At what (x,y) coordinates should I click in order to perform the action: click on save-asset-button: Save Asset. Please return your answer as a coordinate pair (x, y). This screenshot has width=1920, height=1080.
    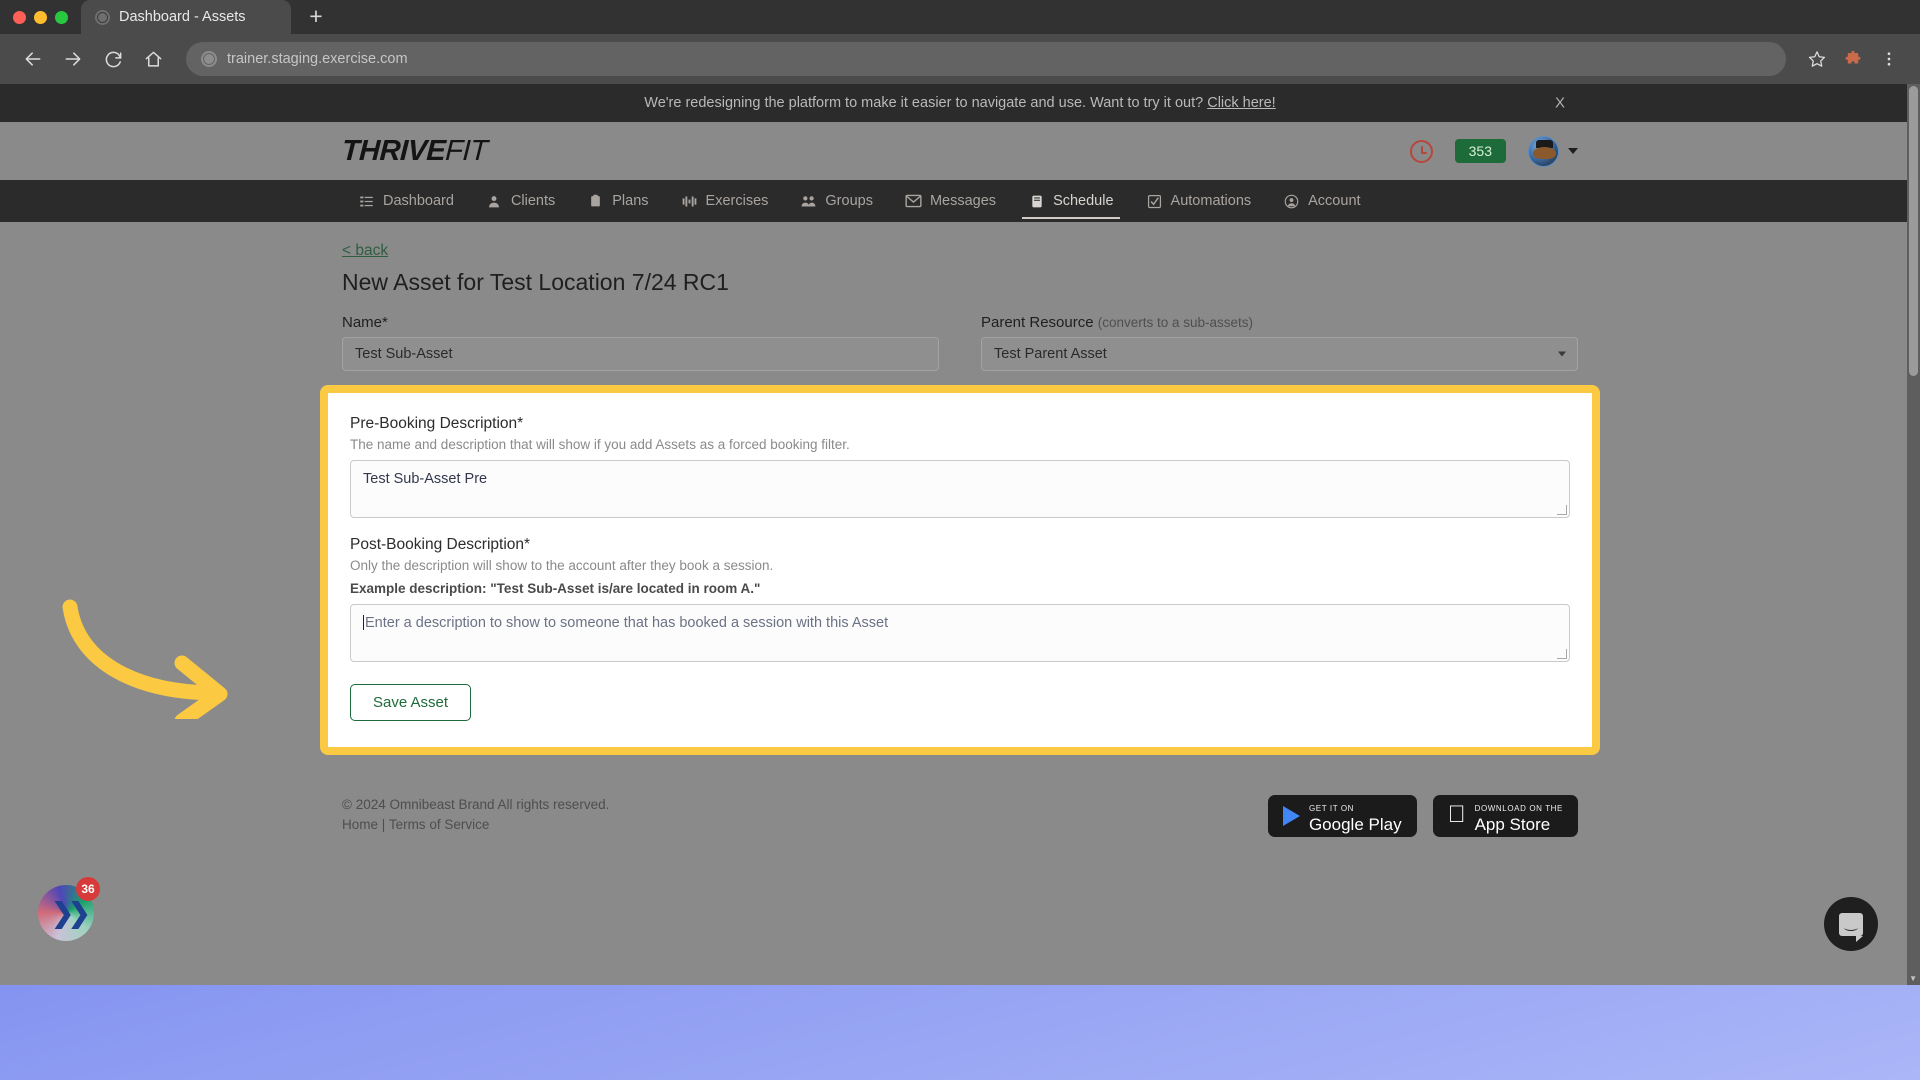
    Looking at the image, I should click on (411, 702).